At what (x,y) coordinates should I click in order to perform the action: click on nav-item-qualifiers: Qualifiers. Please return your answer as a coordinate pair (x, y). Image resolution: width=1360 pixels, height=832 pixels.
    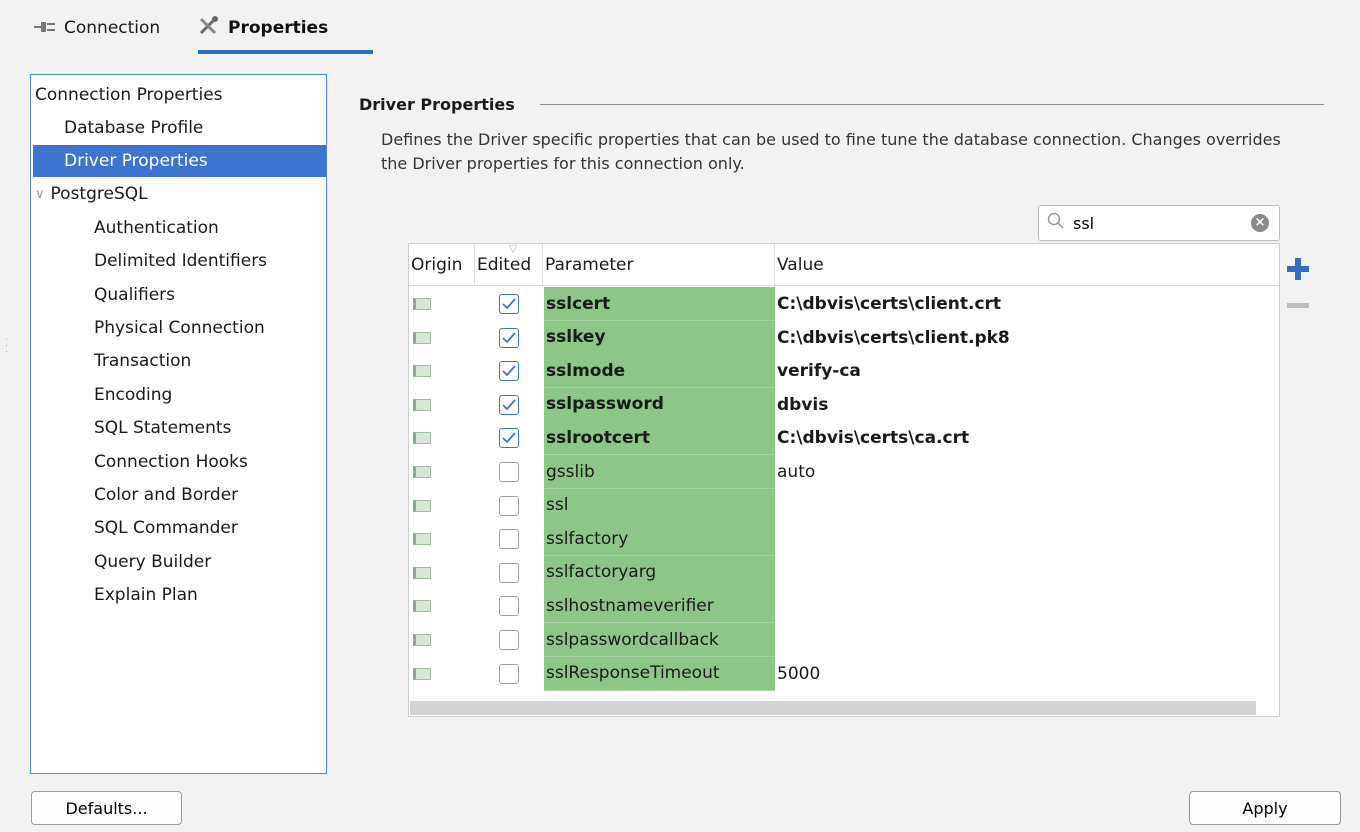
    Looking at the image, I should click on (134, 295).